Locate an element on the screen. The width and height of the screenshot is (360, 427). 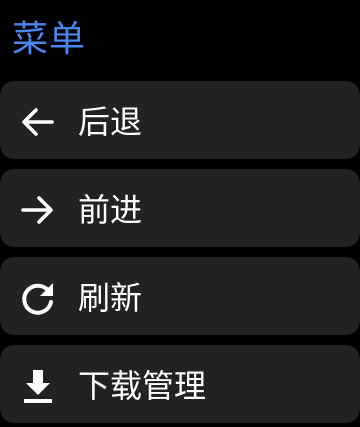
arrow-right-icon is located at coordinates (38, 210).